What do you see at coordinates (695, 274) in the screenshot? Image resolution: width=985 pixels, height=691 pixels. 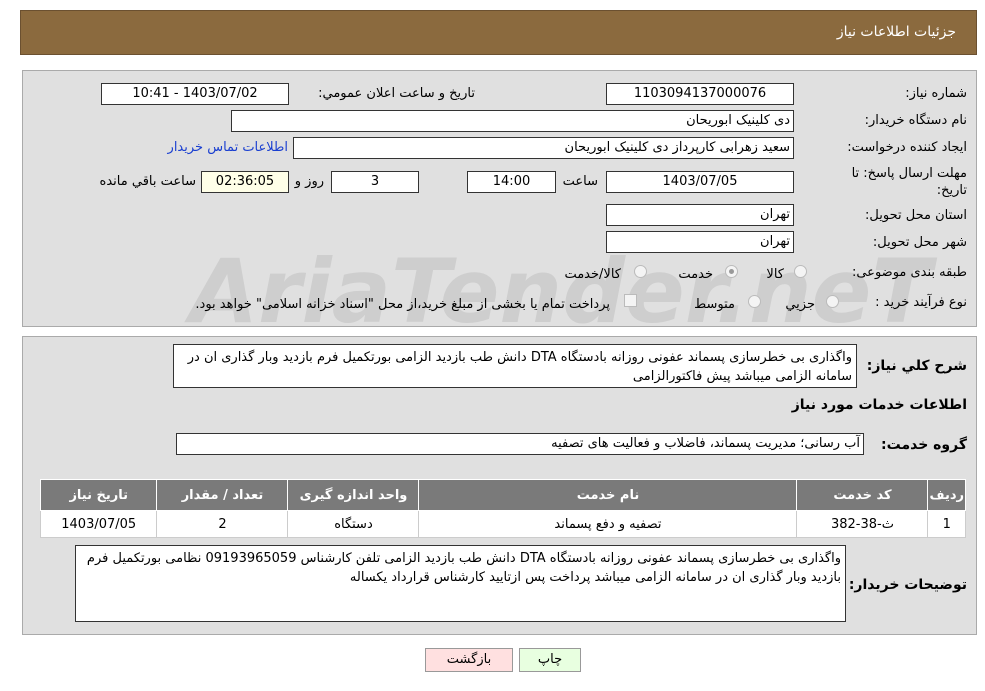 I see `category-option-service: خدمت` at bounding box center [695, 274].